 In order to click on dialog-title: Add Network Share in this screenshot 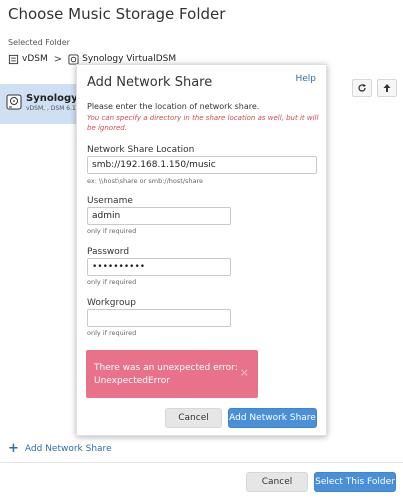, I will do `click(150, 82)`.